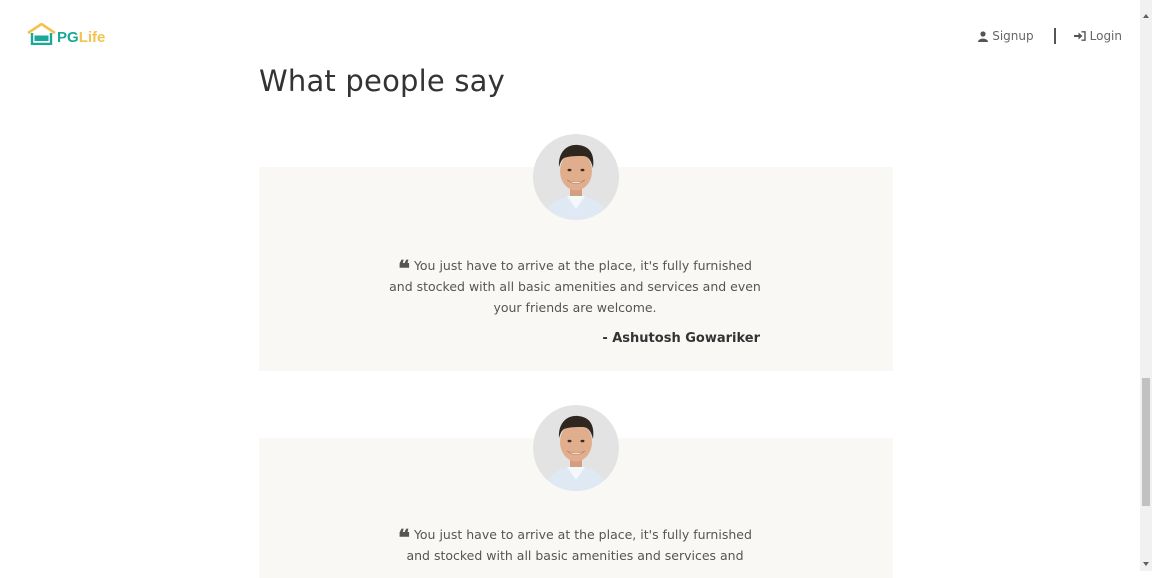 The height and width of the screenshot is (578, 1152). I want to click on sign-in-icon, so click(1079, 36).